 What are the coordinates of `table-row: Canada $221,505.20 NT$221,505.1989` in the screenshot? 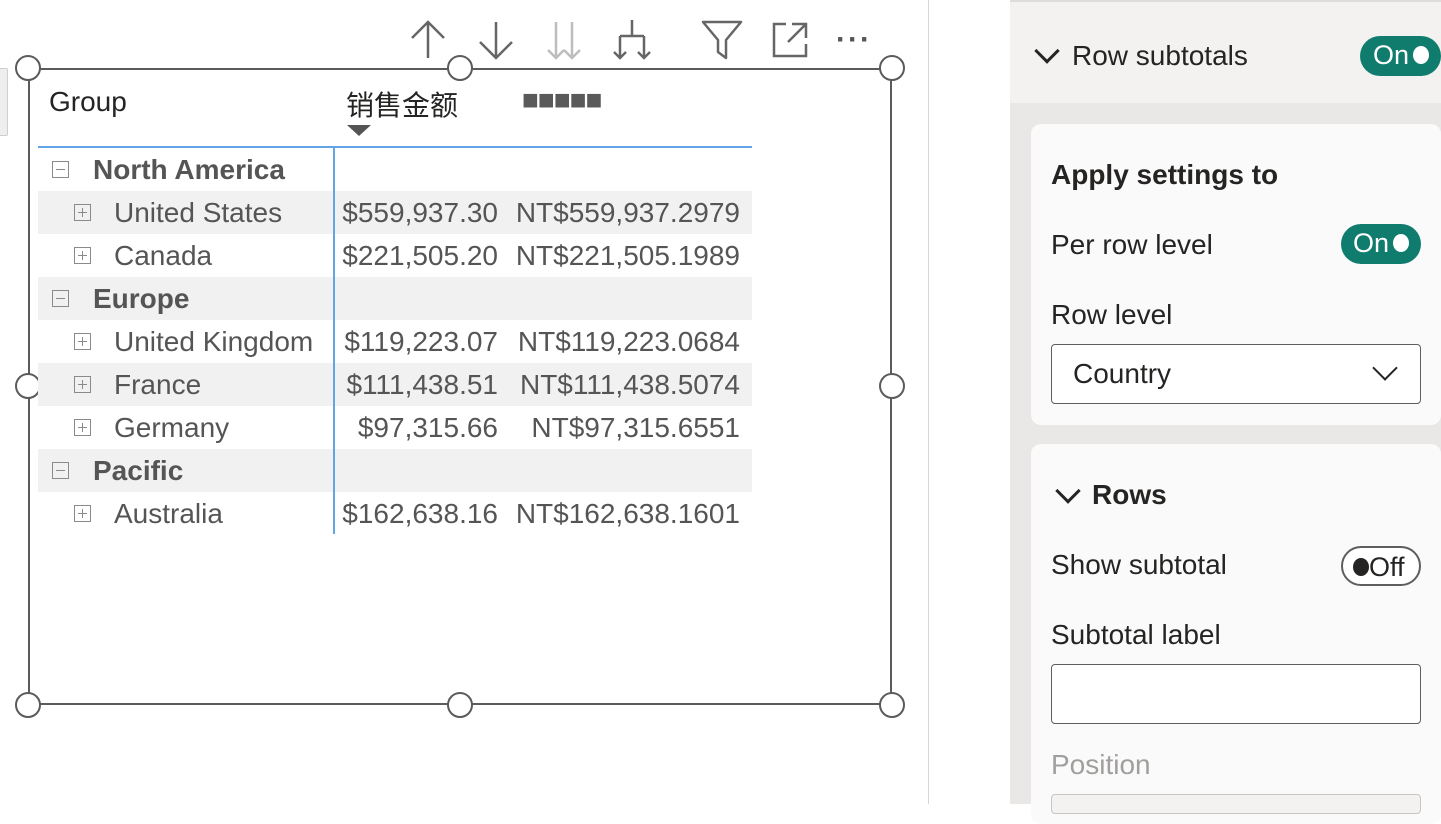 It's located at (395, 255).